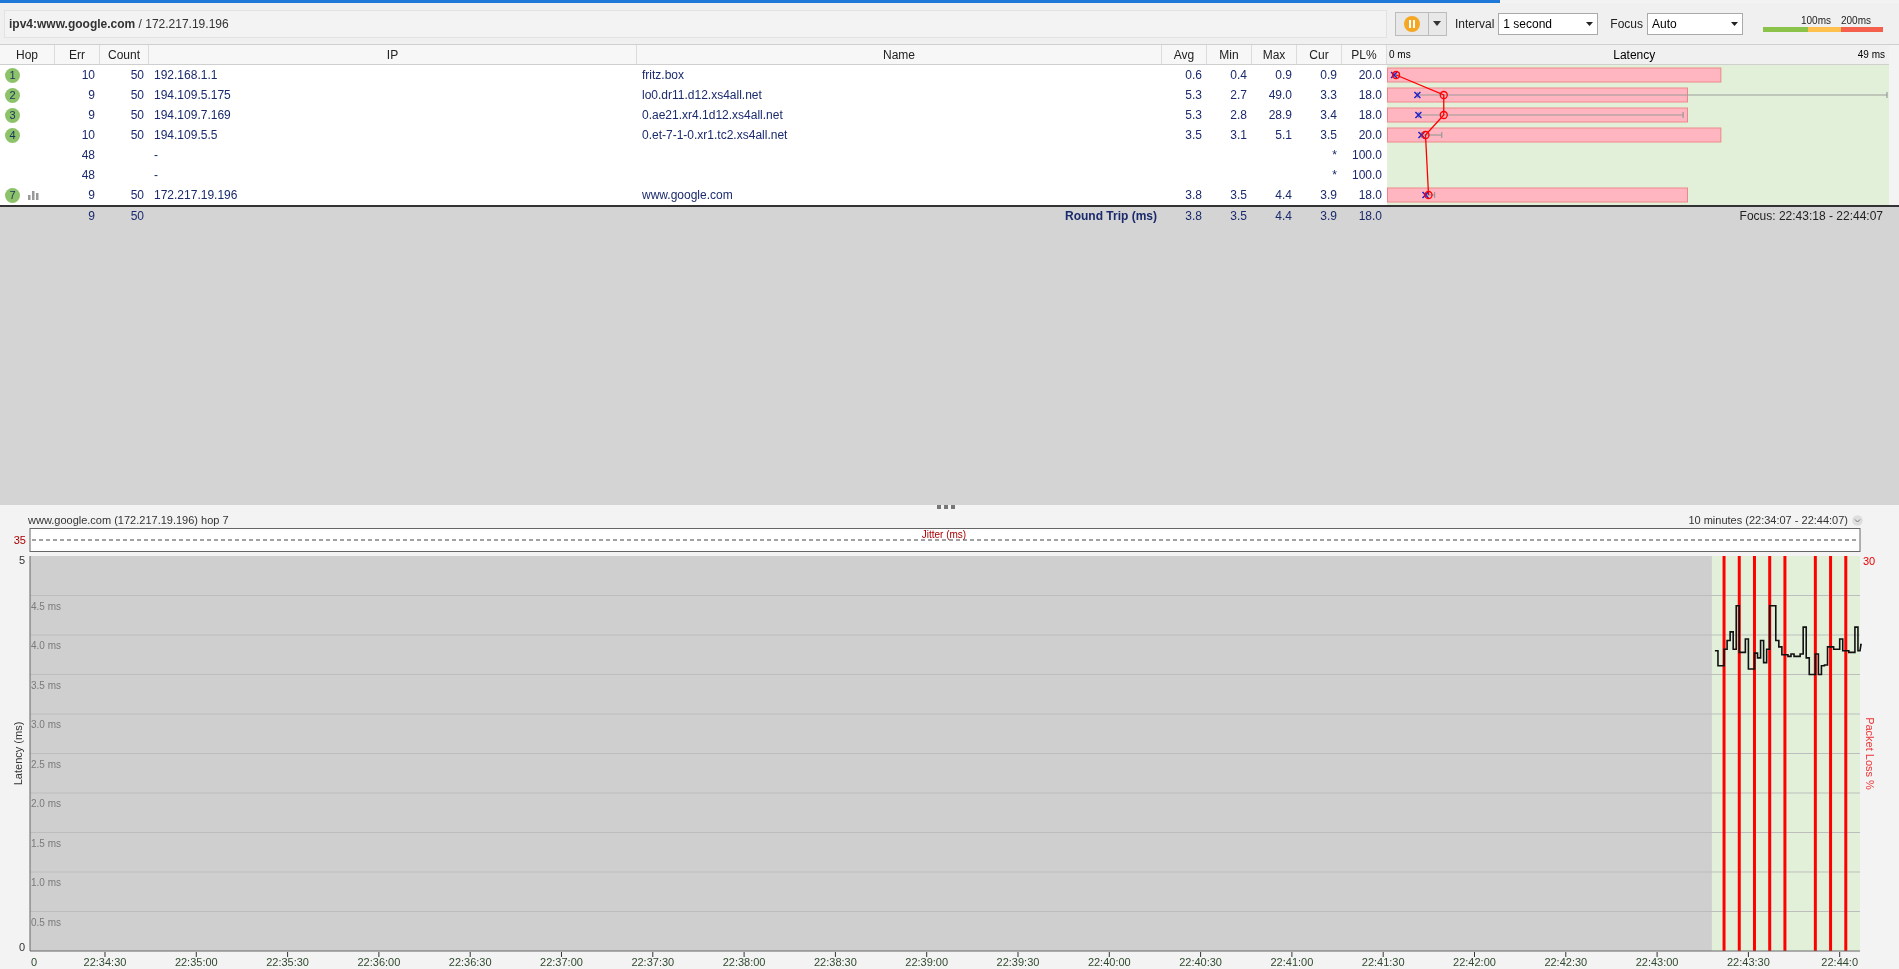 The image size is (1899, 969). What do you see at coordinates (1109, 962) in the screenshot?
I see `x-tick-label: 22:40:00` at bounding box center [1109, 962].